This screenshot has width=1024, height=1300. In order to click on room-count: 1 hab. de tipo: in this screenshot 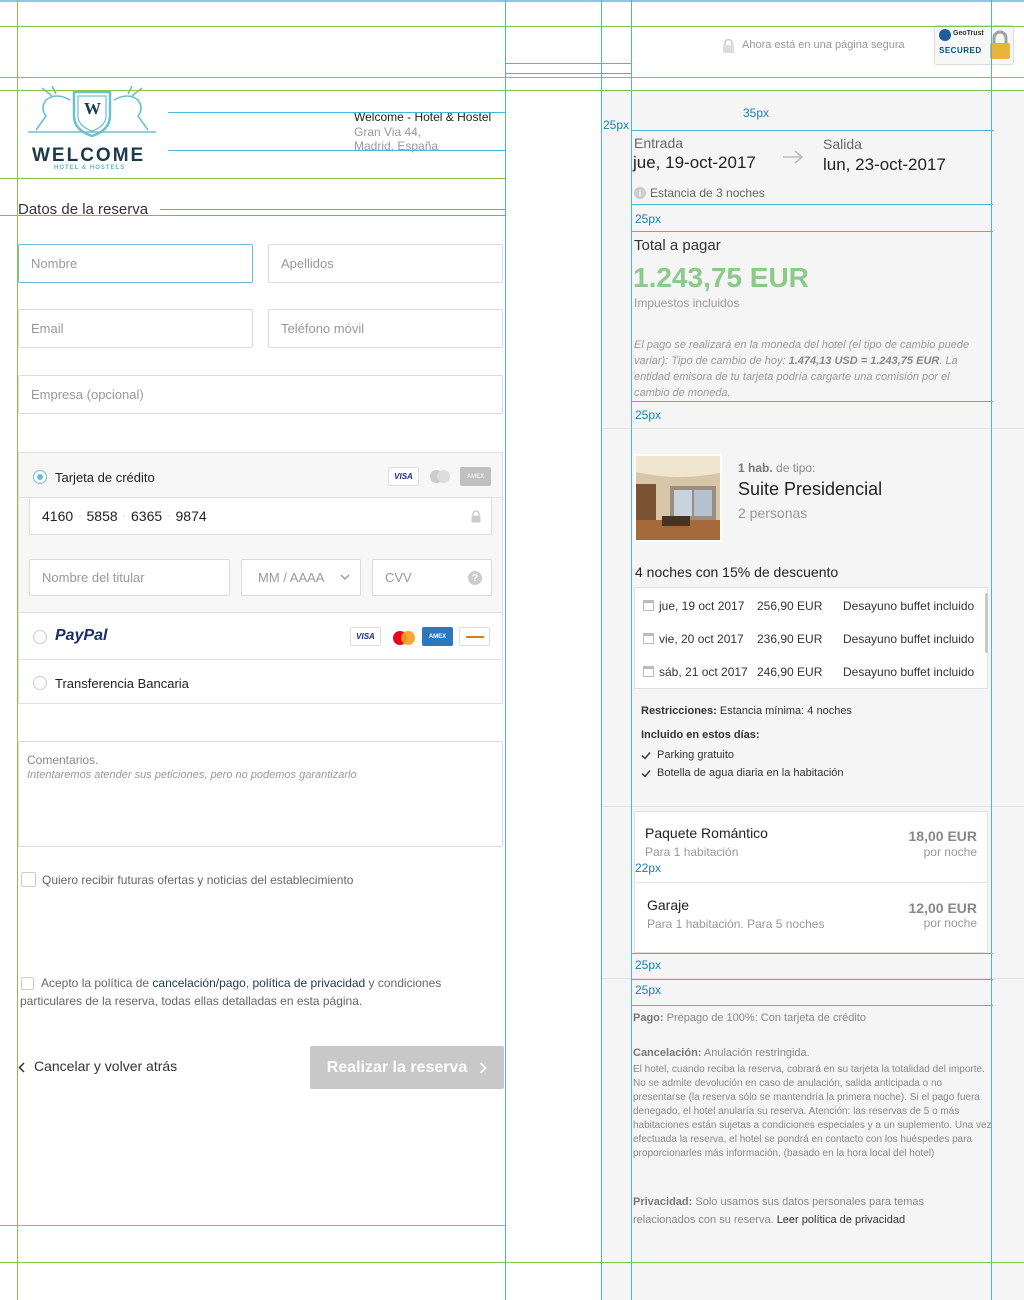, I will do `click(776, 468)`.